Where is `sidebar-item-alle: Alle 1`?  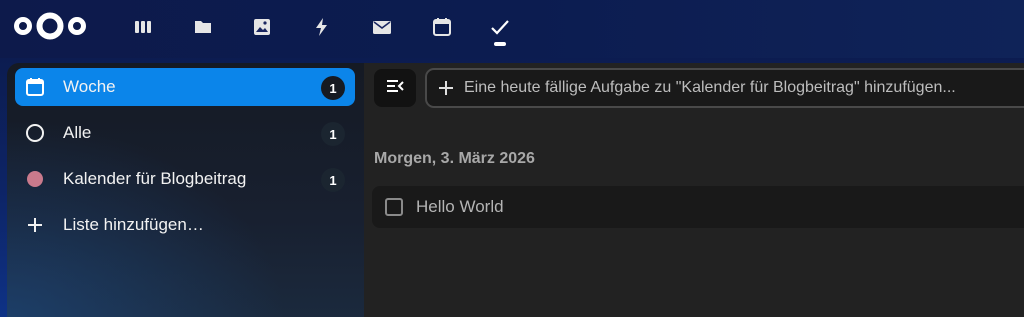
sidebar-item-alle: Alle 1 is located at coordinates (185, 133).